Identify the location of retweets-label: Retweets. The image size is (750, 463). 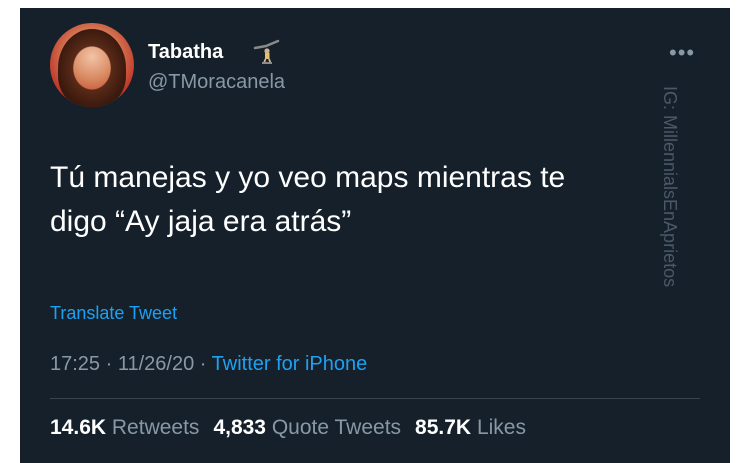
(155, 427).